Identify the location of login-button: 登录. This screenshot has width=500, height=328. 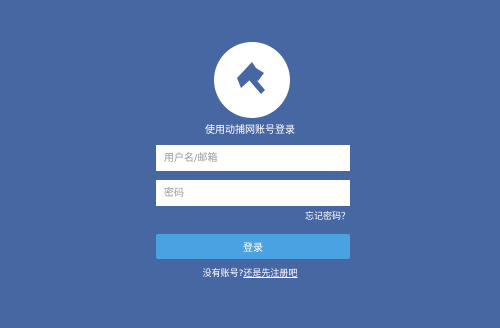
(253, 246).